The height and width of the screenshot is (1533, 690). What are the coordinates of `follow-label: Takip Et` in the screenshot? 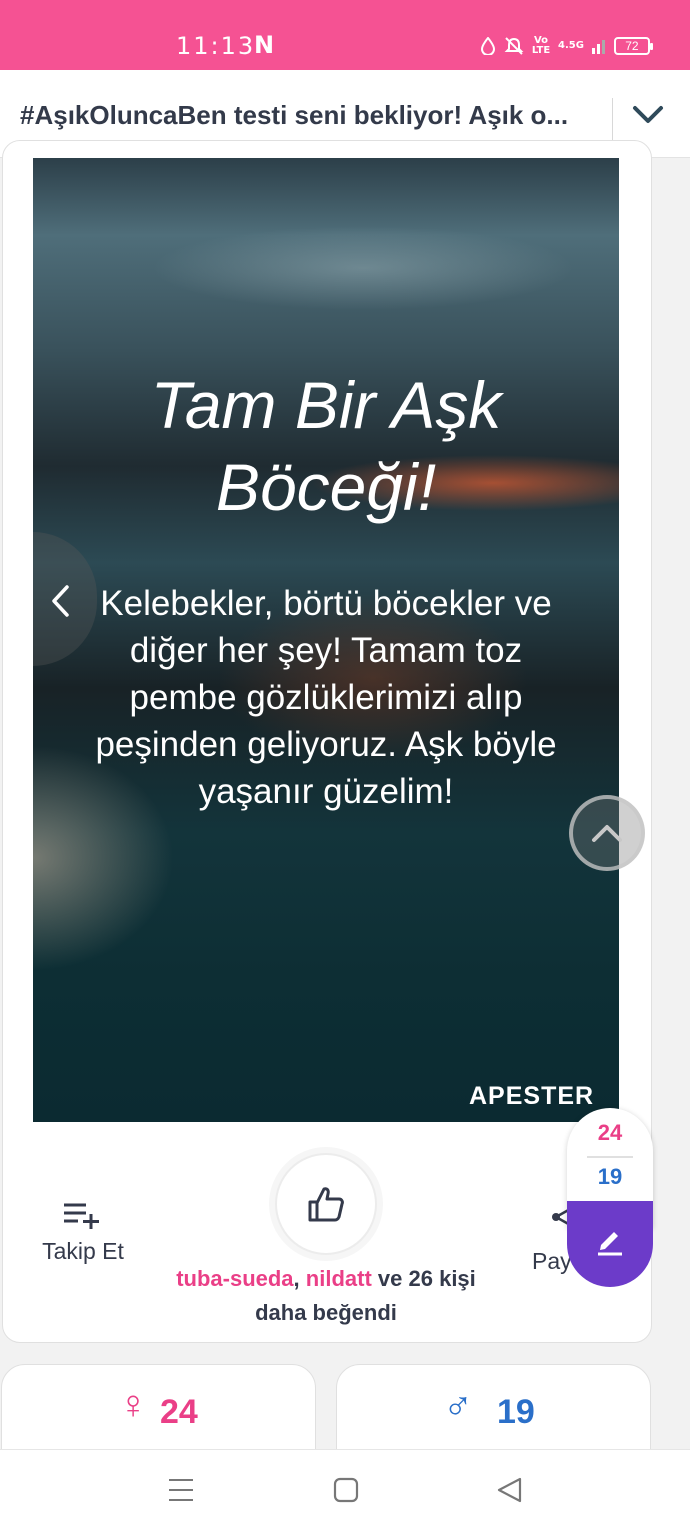 It's located at (83, 1251).